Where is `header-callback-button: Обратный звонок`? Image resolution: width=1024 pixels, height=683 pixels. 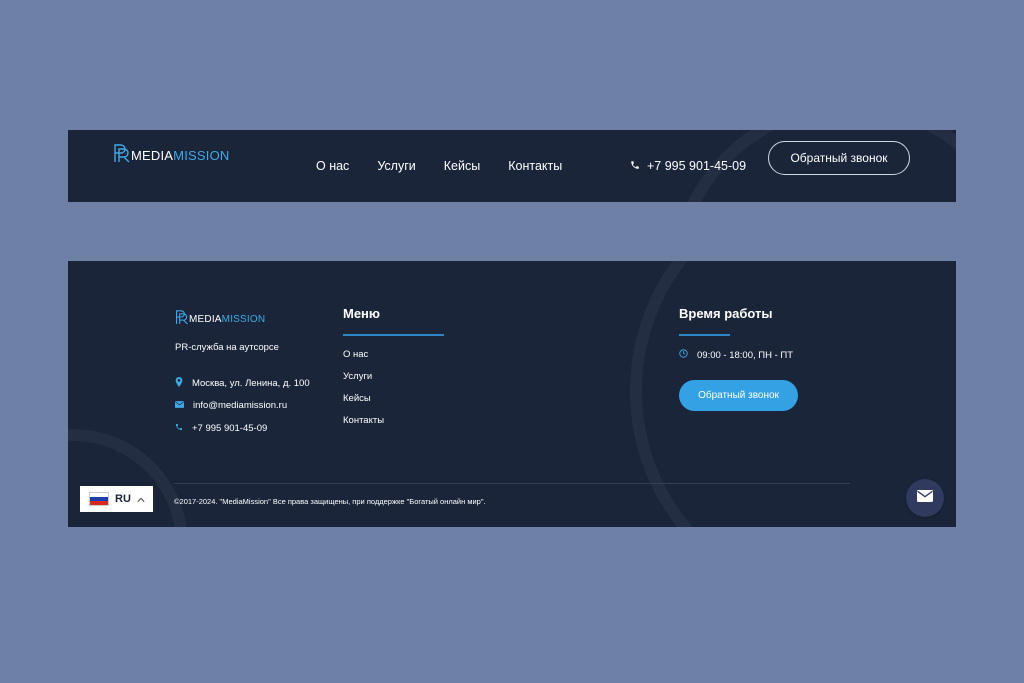 header-callback-button: Обратный звонок is located at coordinates (839, 158).